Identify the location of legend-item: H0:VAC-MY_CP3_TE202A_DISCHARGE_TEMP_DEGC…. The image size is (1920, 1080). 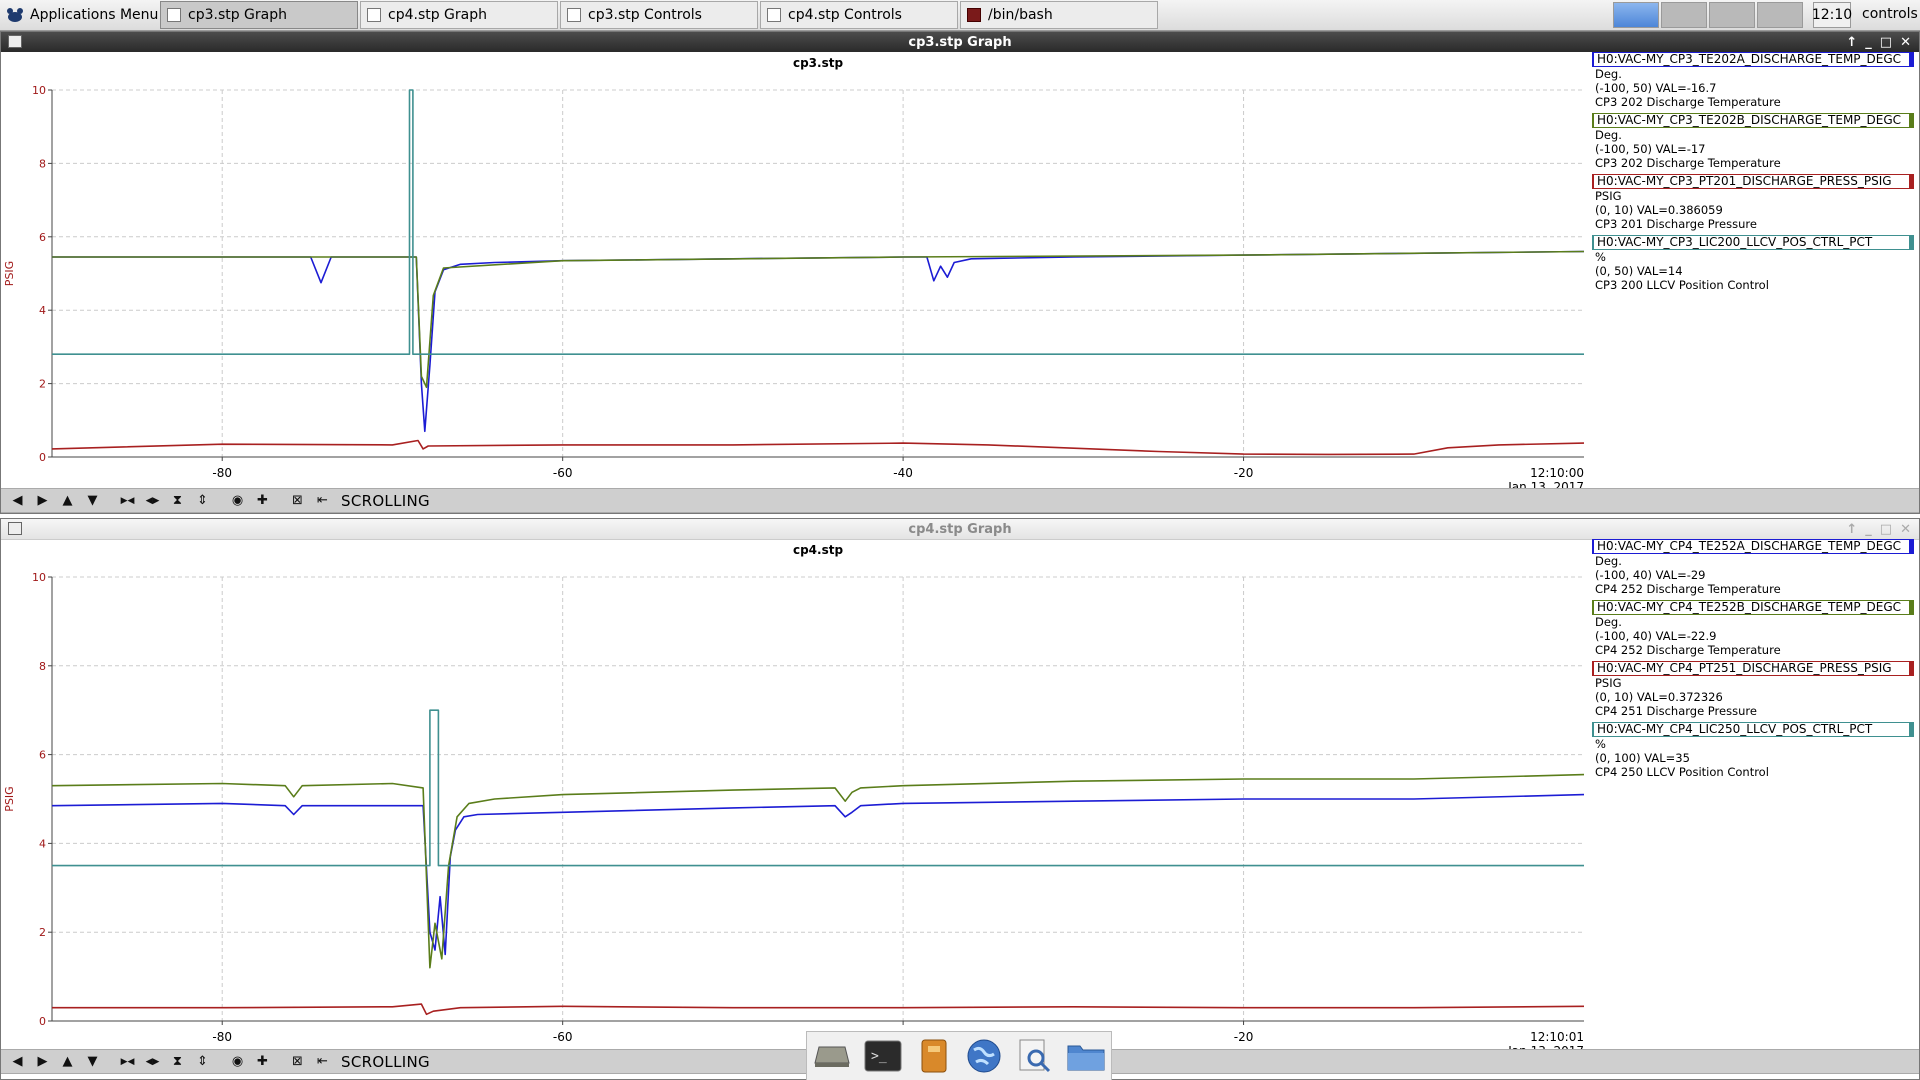
(1755, 80).